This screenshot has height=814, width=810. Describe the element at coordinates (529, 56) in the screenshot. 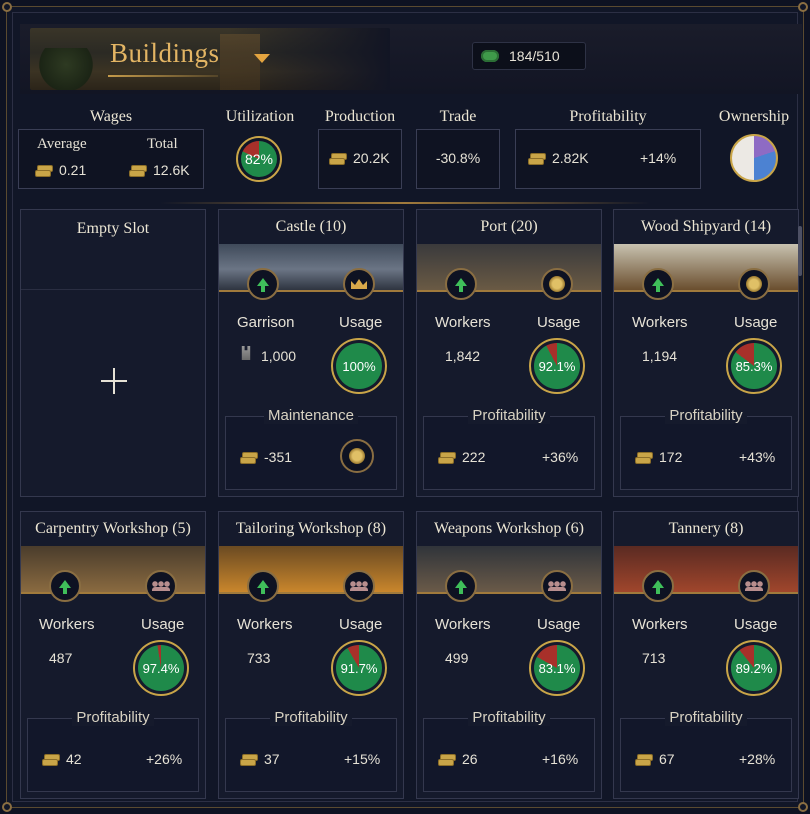

I see `building-capacity: 184/510` at that location.